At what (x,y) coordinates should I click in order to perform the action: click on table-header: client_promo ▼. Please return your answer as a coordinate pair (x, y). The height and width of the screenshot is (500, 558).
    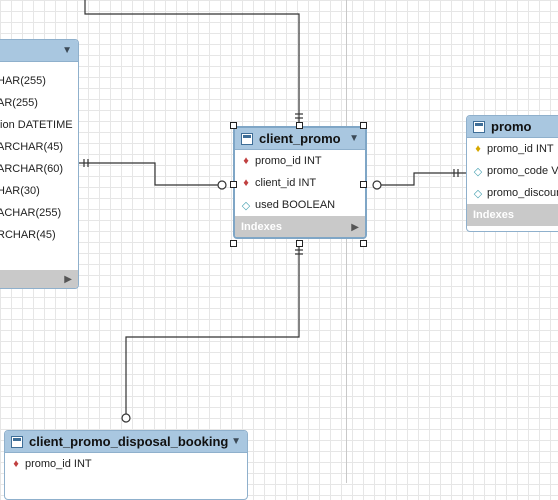
    Looking at the image, I should click on (300, 139).